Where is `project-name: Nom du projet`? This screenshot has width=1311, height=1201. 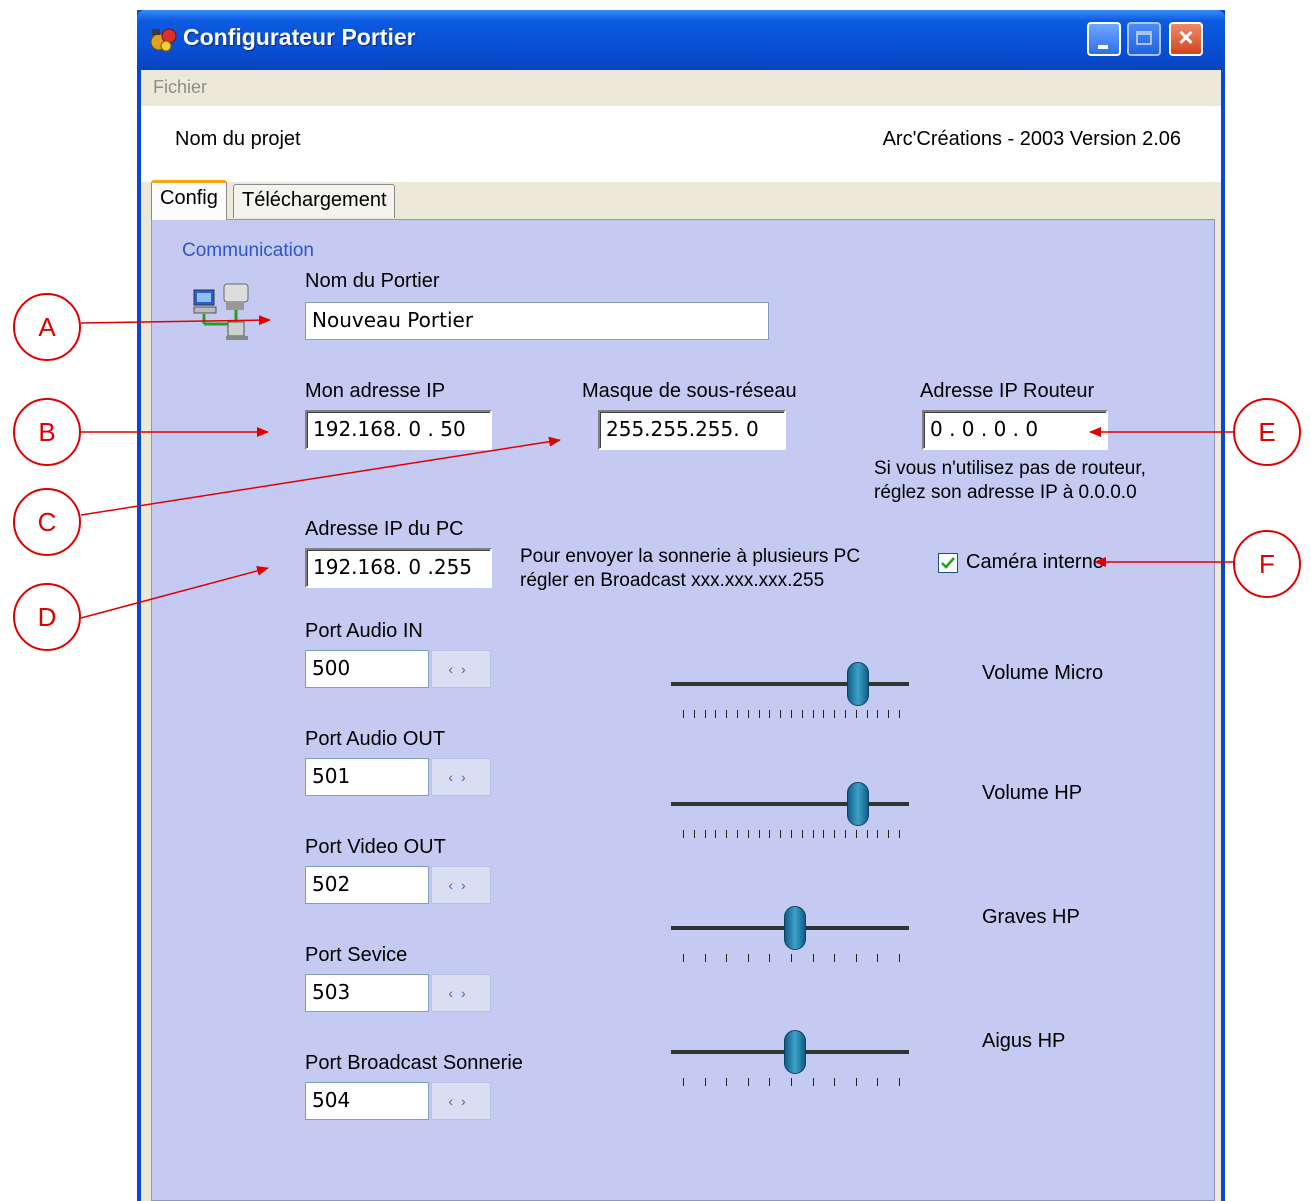 project-name: Nom du projet is located at coordinates (238, 139).